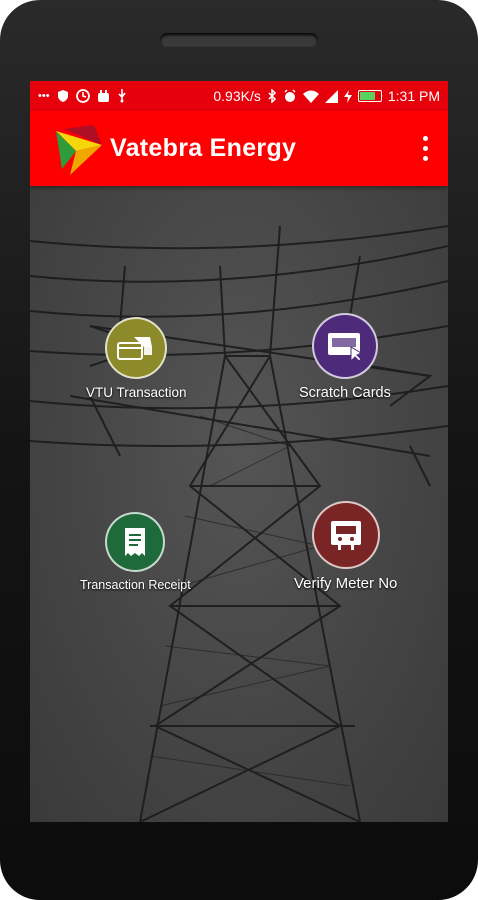  I want to click on status-bar: ••• 0.93K/s 1:31 PM, so click(239, 96).